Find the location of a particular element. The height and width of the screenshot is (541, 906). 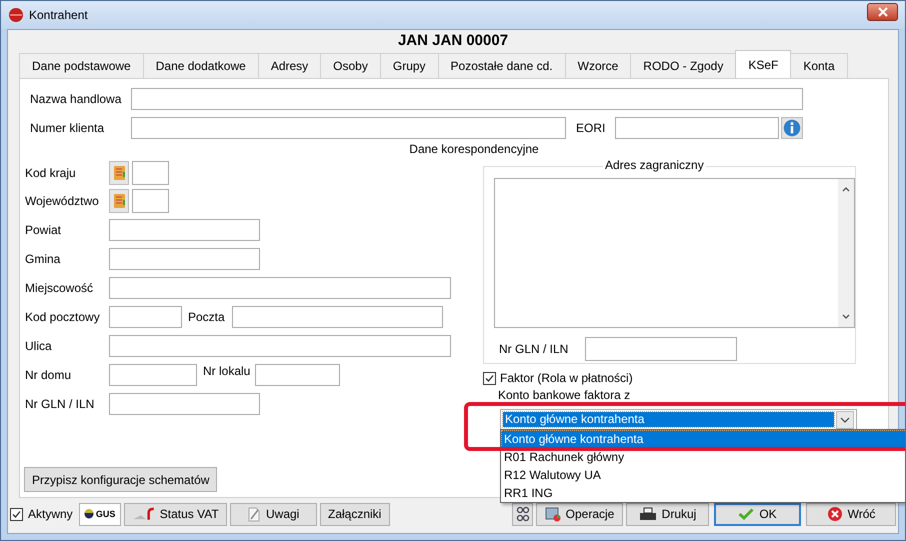

group-title: Adres zagraniczny is located at coordinates (654, 165).